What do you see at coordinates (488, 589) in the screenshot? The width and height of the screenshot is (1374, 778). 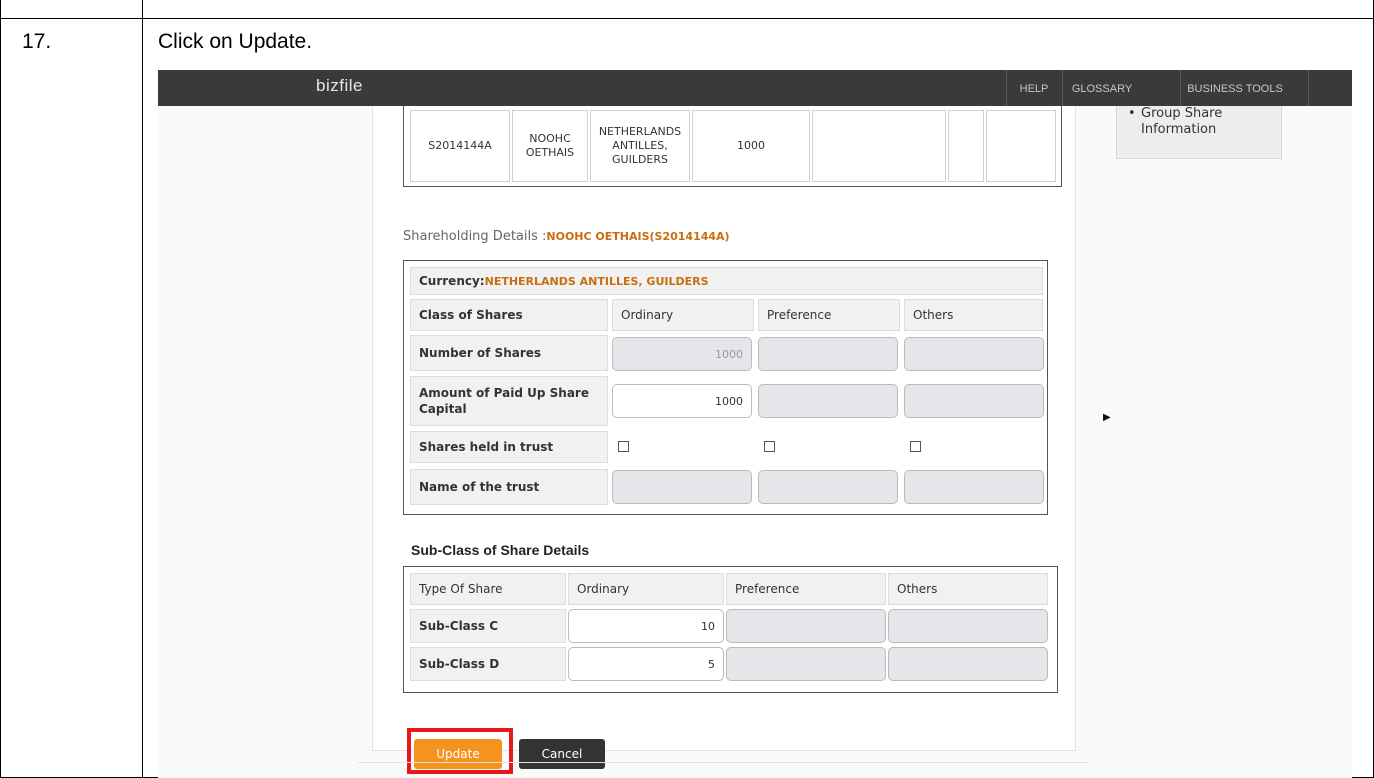 I see `type-of-share-header: Type Of Share` at bounding box center [488, 589].